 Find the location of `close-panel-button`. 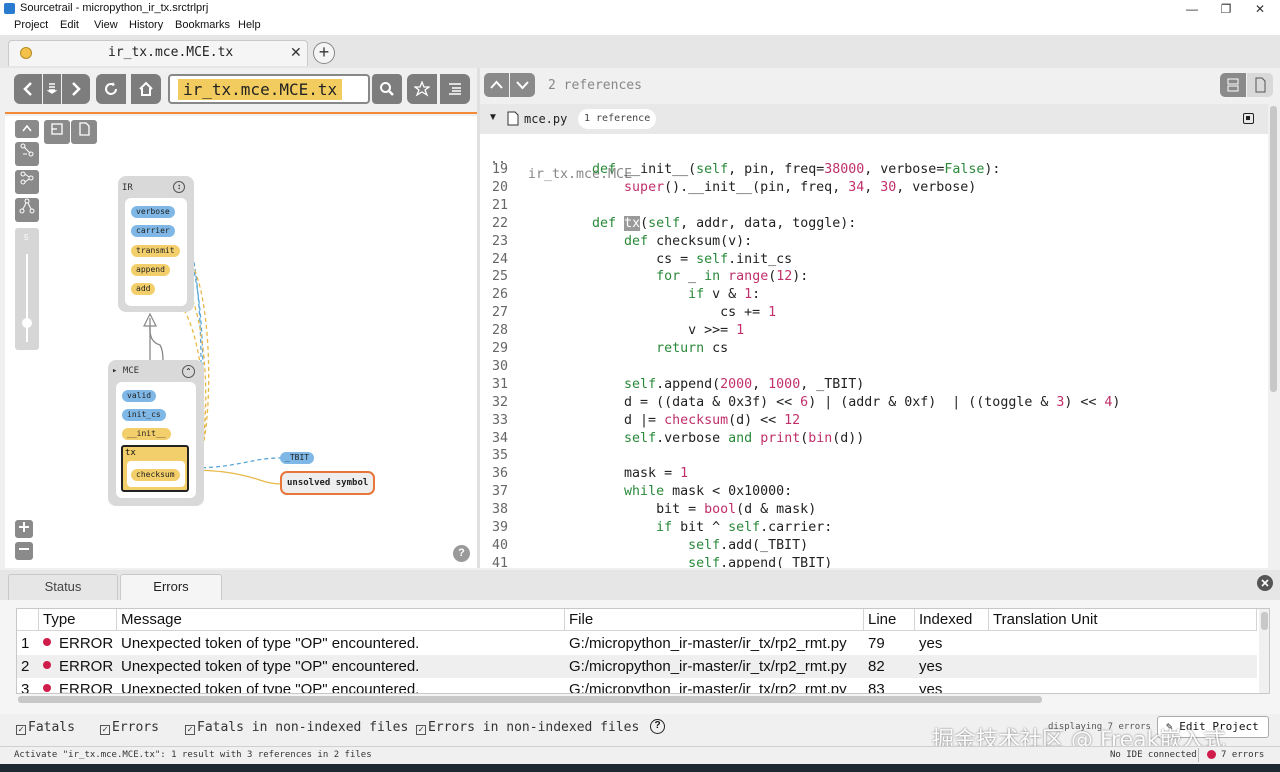

close-panel-button is located at coordinates (1265, 583).